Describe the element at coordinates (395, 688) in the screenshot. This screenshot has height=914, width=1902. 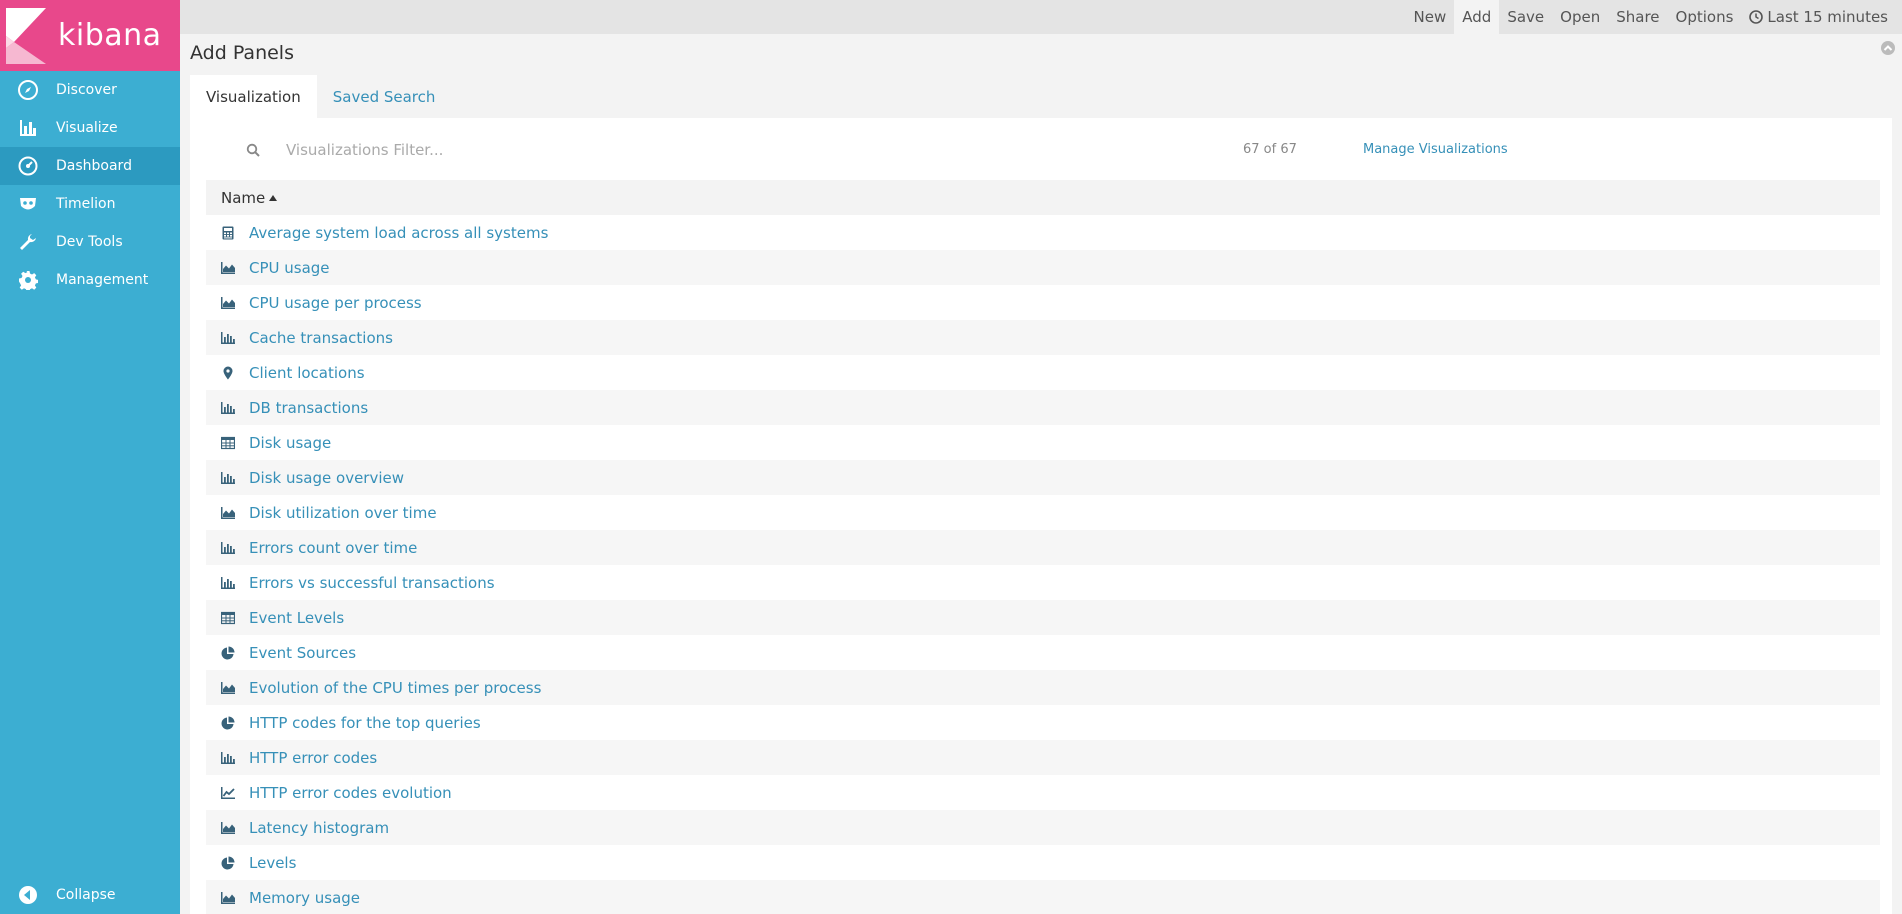
I see `visualization-link: Evolution of the CPU times per process` at that location.